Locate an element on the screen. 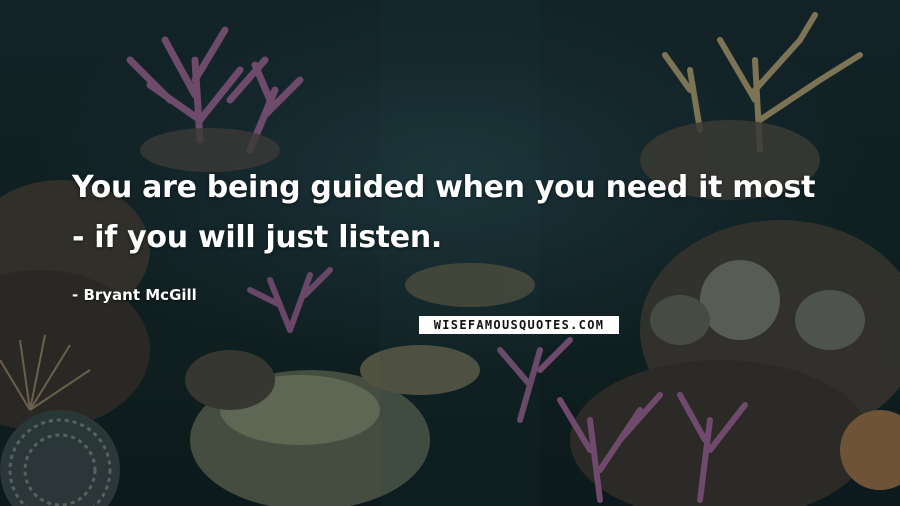  quote-line-2: - if you will just listen. is located at coordinates (257, 237).